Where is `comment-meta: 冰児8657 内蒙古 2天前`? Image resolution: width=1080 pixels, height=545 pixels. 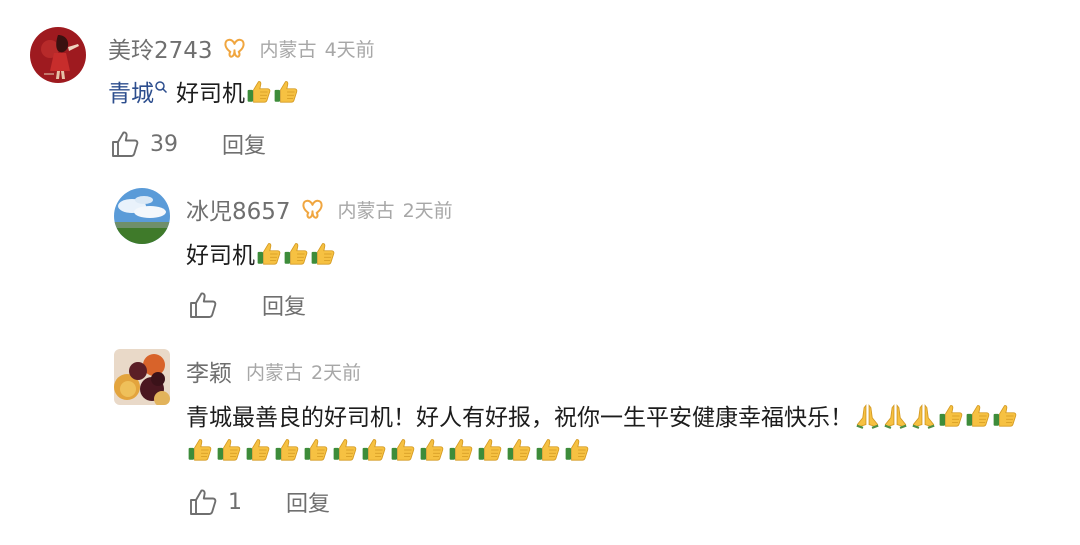
comment-meta: 冰児8657 内蒙古 2天前 is located at coordinates (319, 209).